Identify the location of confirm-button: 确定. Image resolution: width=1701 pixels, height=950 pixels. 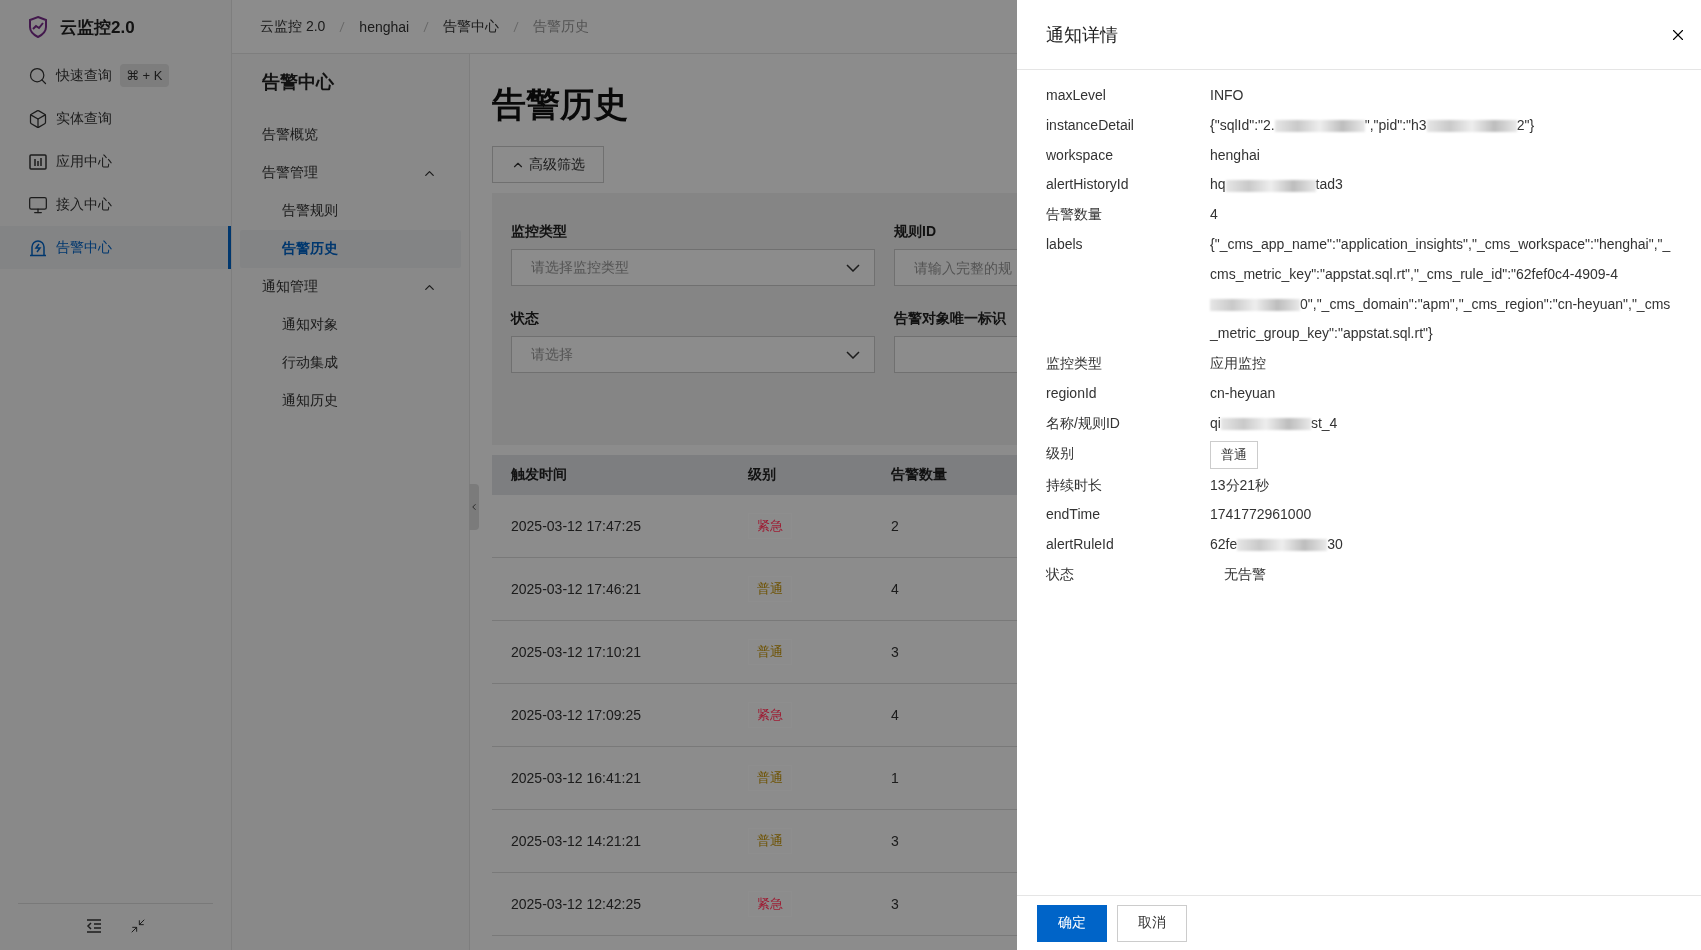
(1072, 923).